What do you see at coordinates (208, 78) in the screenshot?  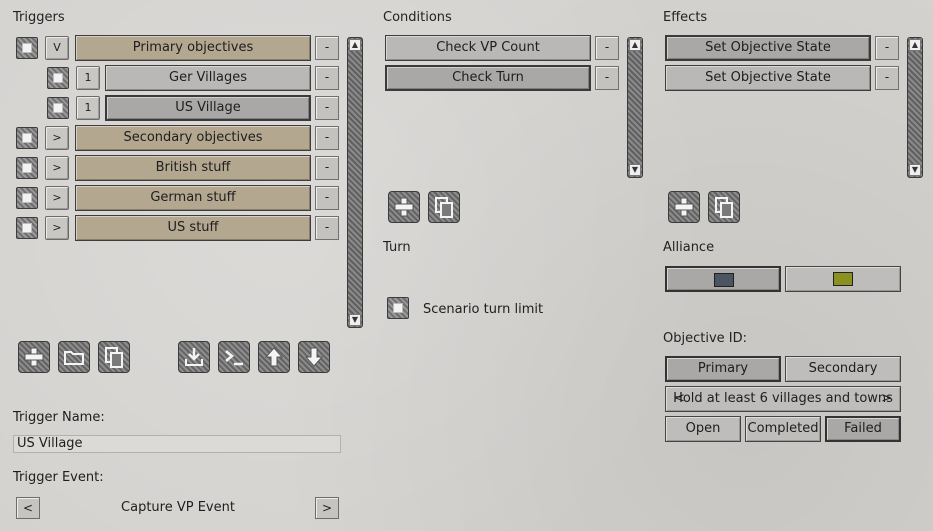 I see `trigger-row-ger-villages: Ger Villages` at bounding box center [208, 78].